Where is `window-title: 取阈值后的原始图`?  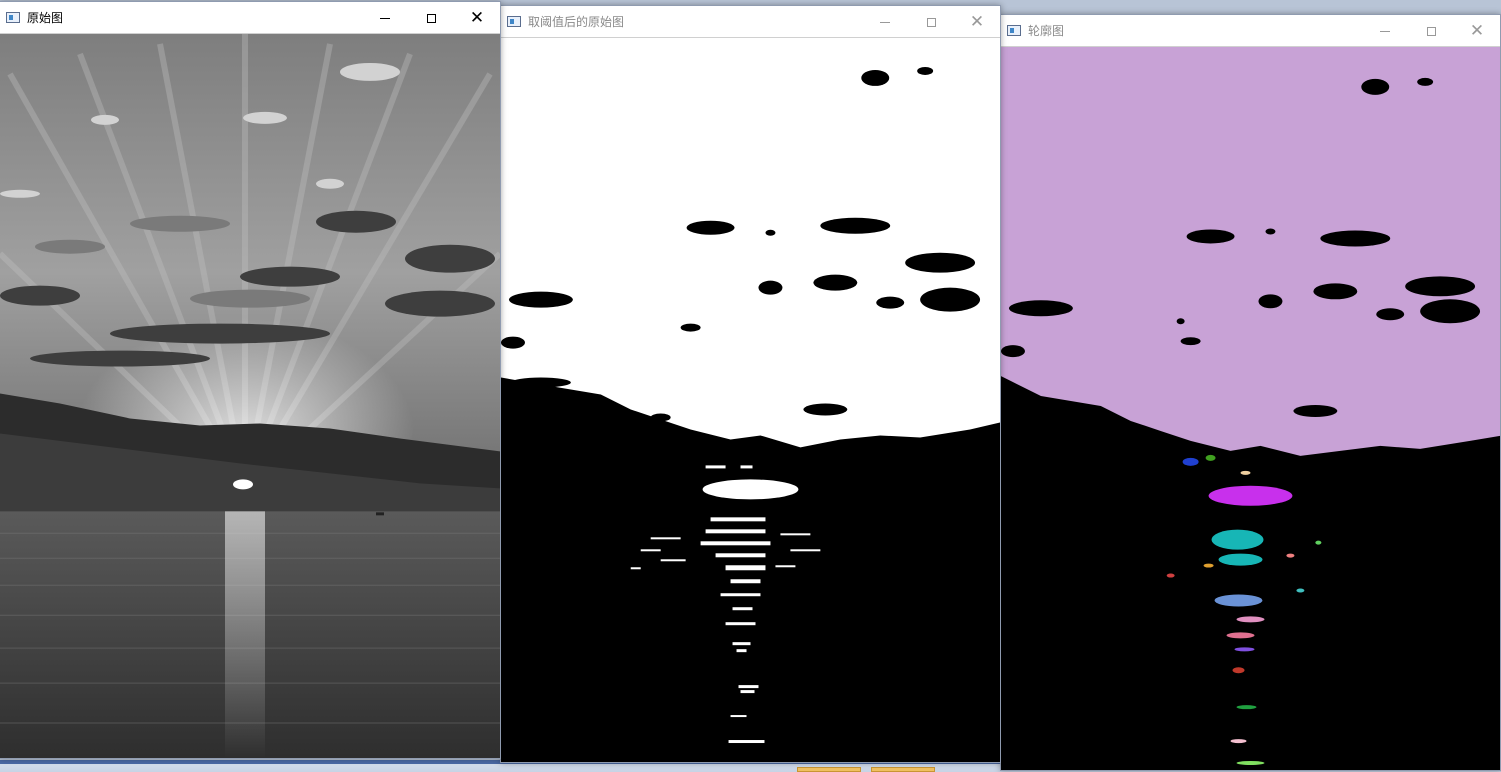 window-title: 取阈值后的原始图 is located at coordinates (576, 22).